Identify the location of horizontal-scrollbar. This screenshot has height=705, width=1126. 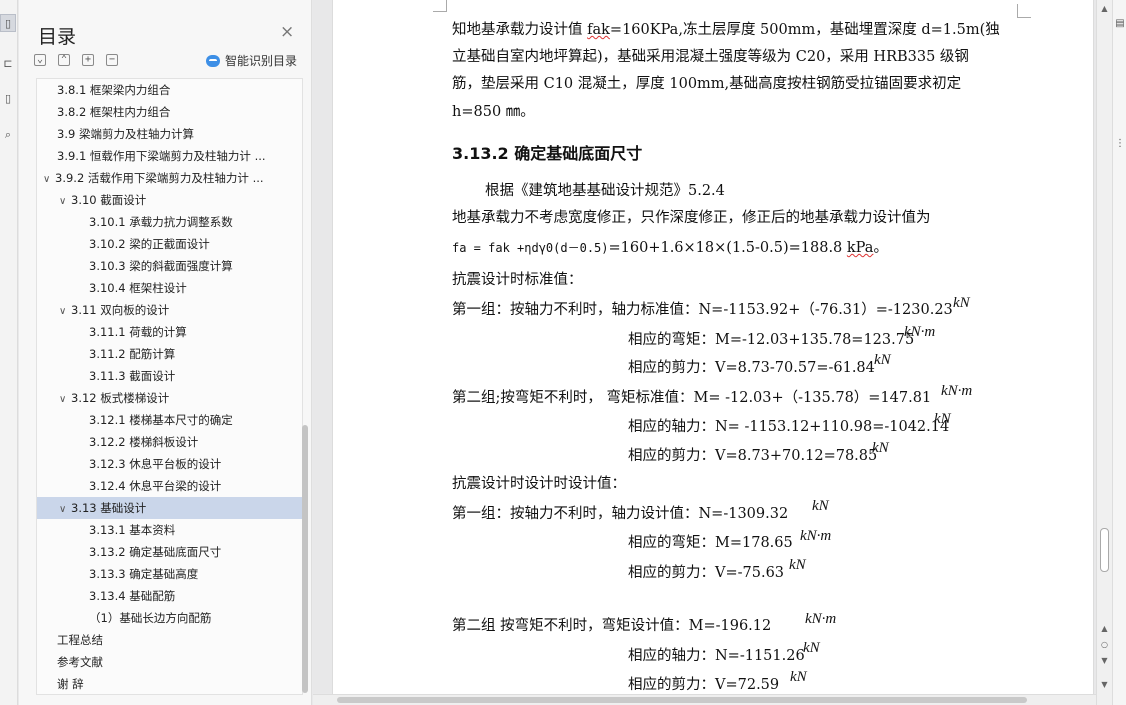
(704, 699).